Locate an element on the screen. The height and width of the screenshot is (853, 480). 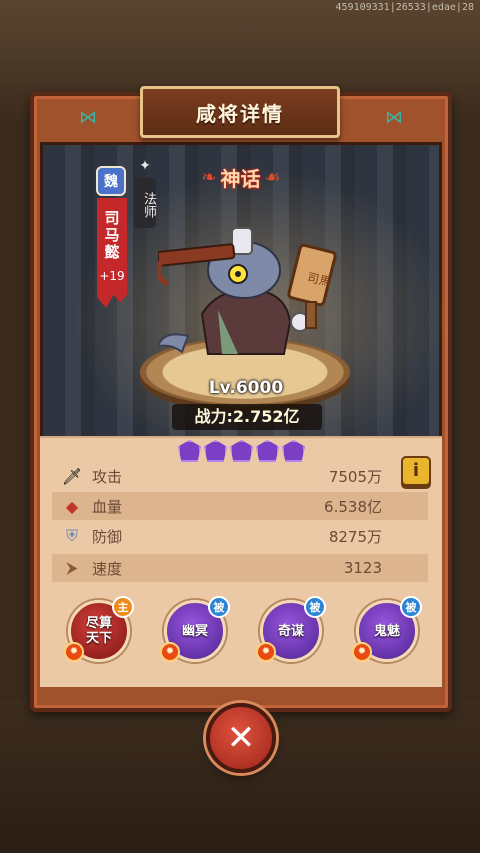
title-plate: 咸将详情 is located at coordinates (240, 112).